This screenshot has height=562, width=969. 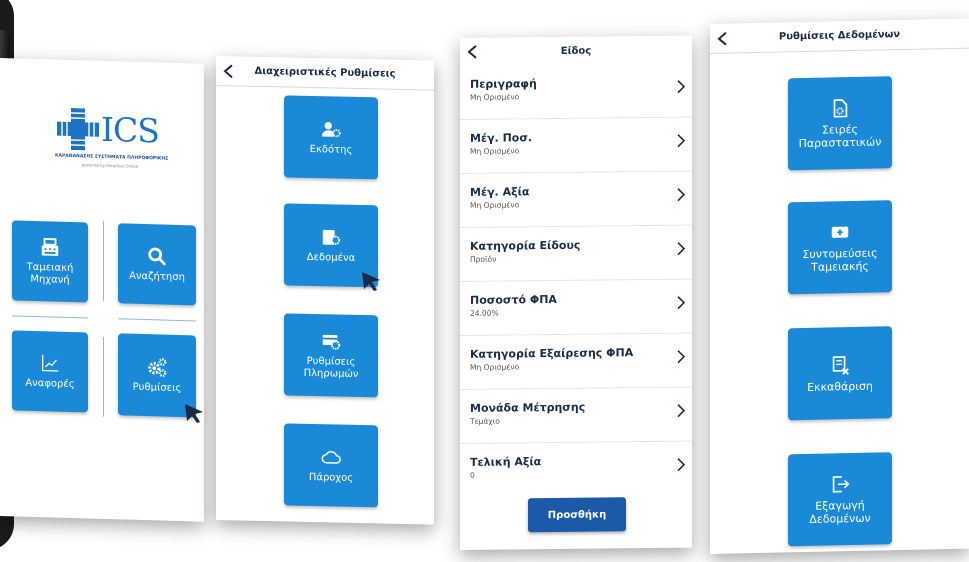 What do you see at coordinates (576, 199) in the screenshot?
I see `list-item-max-value: Μέγ. Αξία Μη Ορισμένο` at bounding box center [576, 199].